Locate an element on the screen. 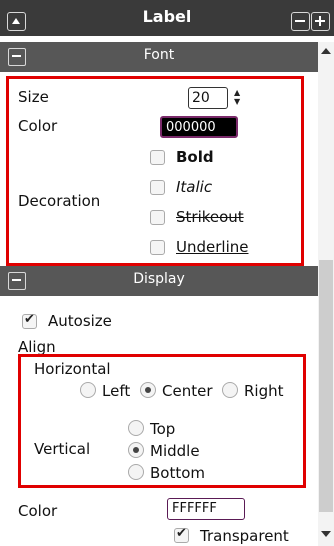 The image size is (334, 546). minus-icon is located at coordinates (300, 21).